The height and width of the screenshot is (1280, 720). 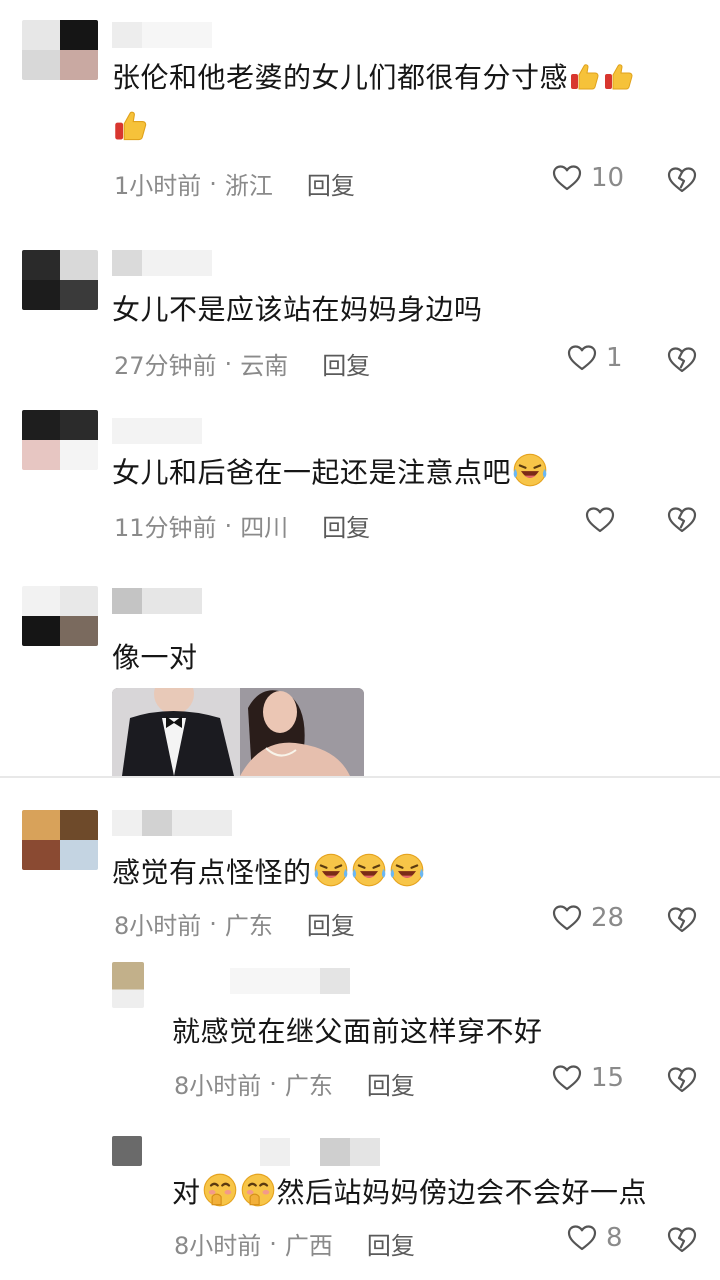 What do you see at coordinates (308, 1246) in the screenshot?
I see `comment-location: 广西` at bounding box center [308, 1246].